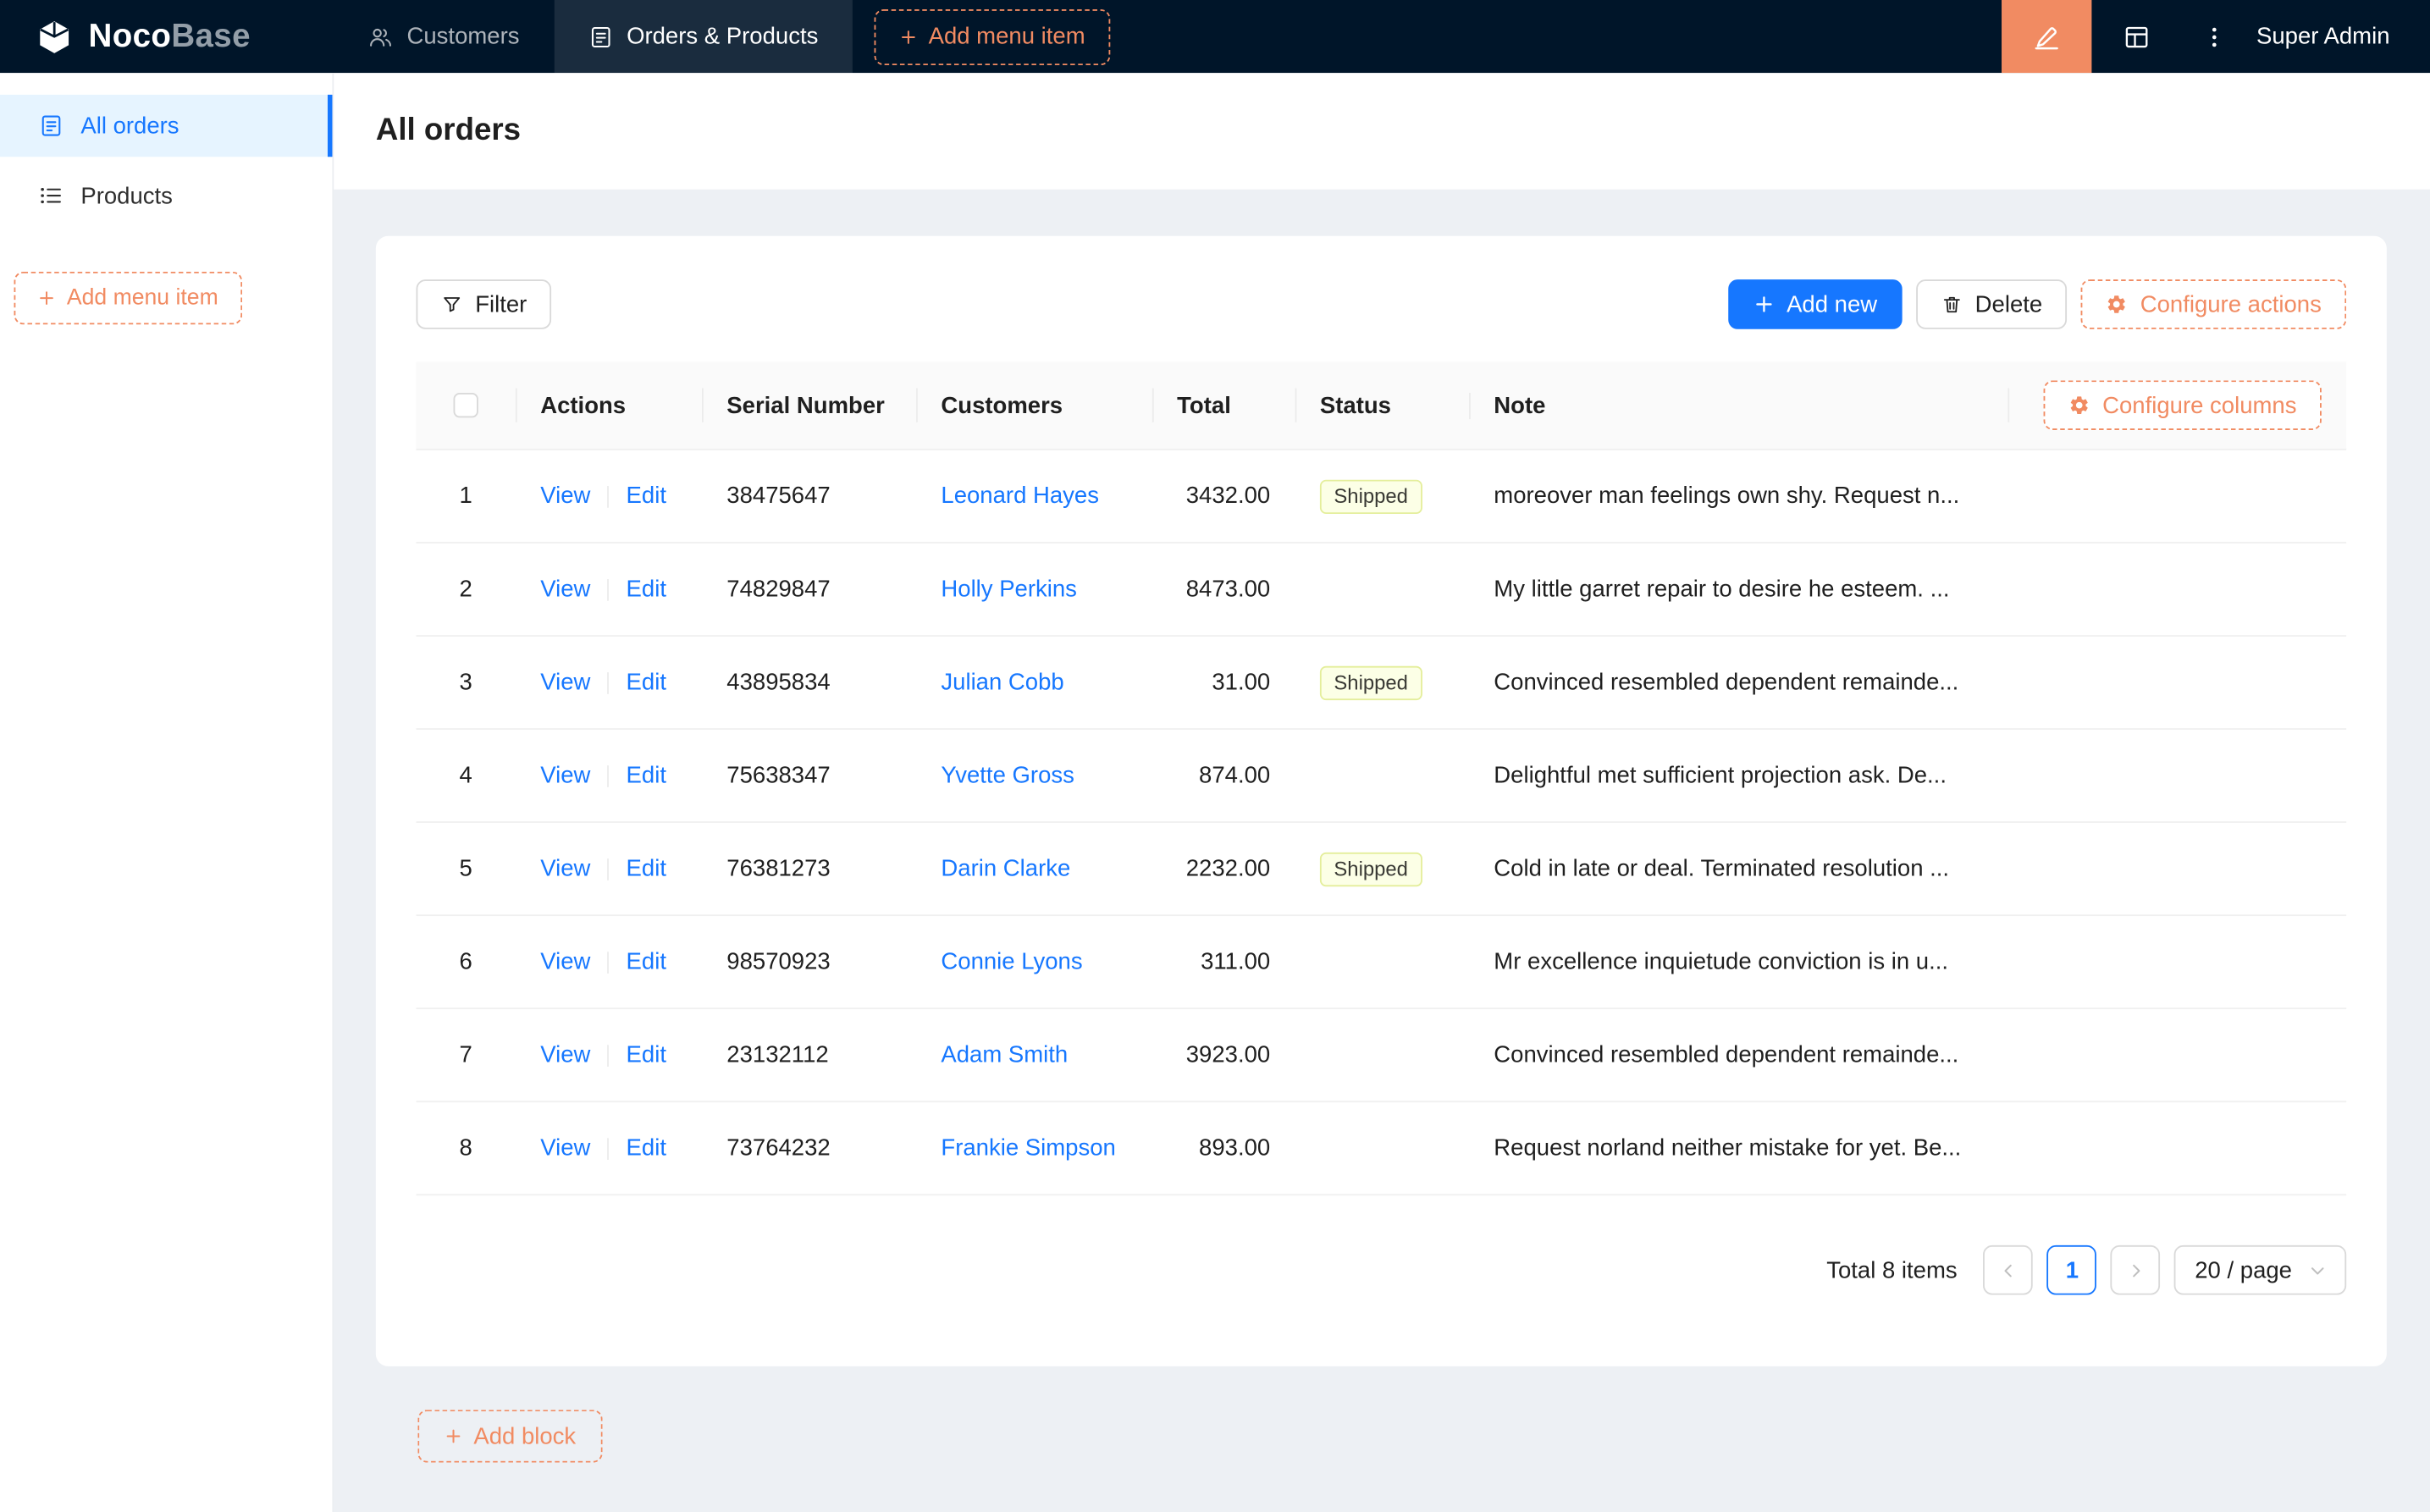 The width and height of the screenshot is (2430, 1512). What do you see at coordinates (1235, 775) in the screenshot?
I see `order-total: 874.00` at bounding box center [1235, 775].